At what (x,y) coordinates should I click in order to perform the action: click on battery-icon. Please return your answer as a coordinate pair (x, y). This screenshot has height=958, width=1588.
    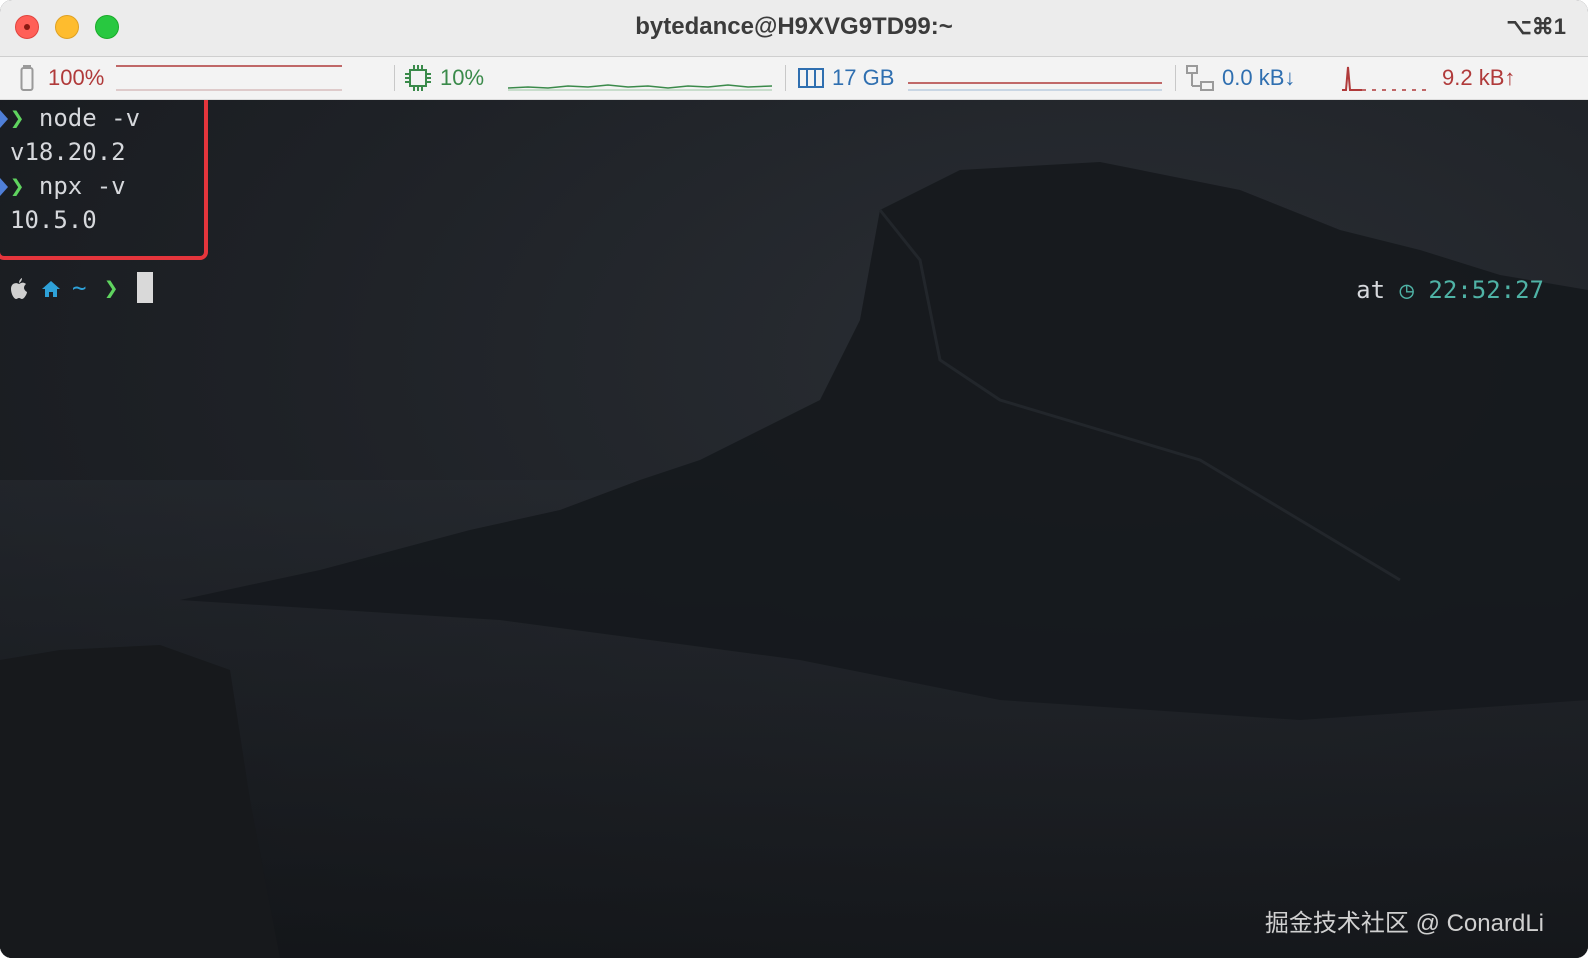
    Looking at the image, I should click on (27, 78).